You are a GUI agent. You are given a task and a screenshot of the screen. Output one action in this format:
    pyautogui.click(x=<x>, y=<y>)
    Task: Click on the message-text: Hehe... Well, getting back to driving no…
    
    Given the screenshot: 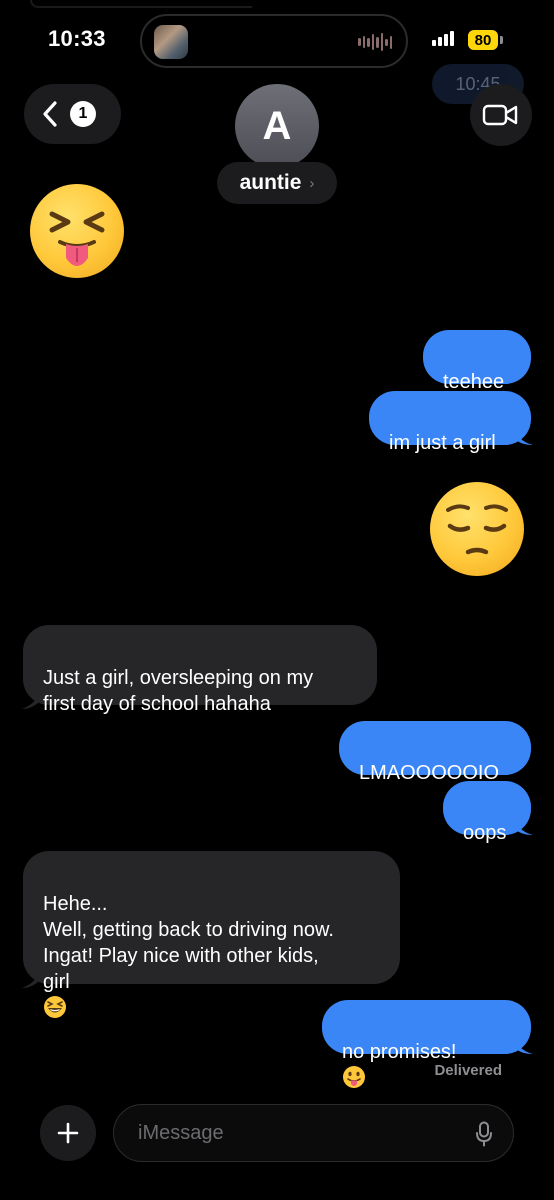 What is the action you would take?
    pyautogui.click(x=188, y=943)
    